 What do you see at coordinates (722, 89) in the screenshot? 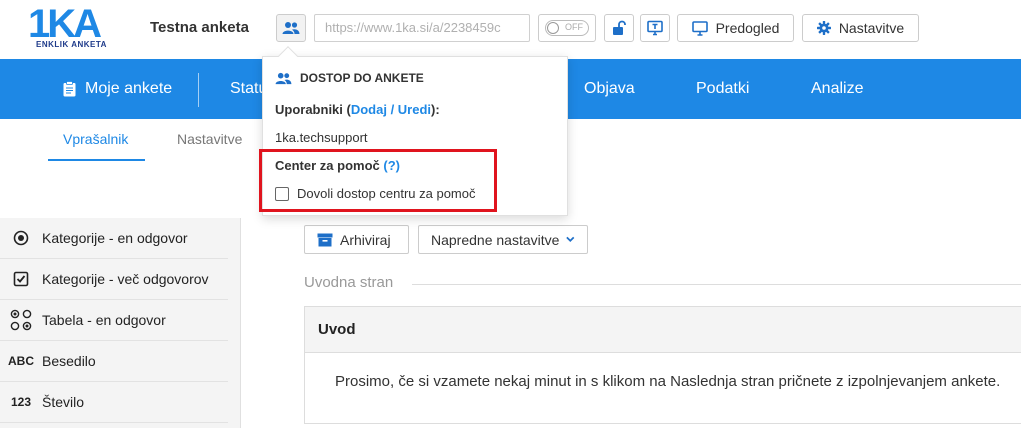
I see `nav-item-data: Podatki` at bounding box center [722, 89].